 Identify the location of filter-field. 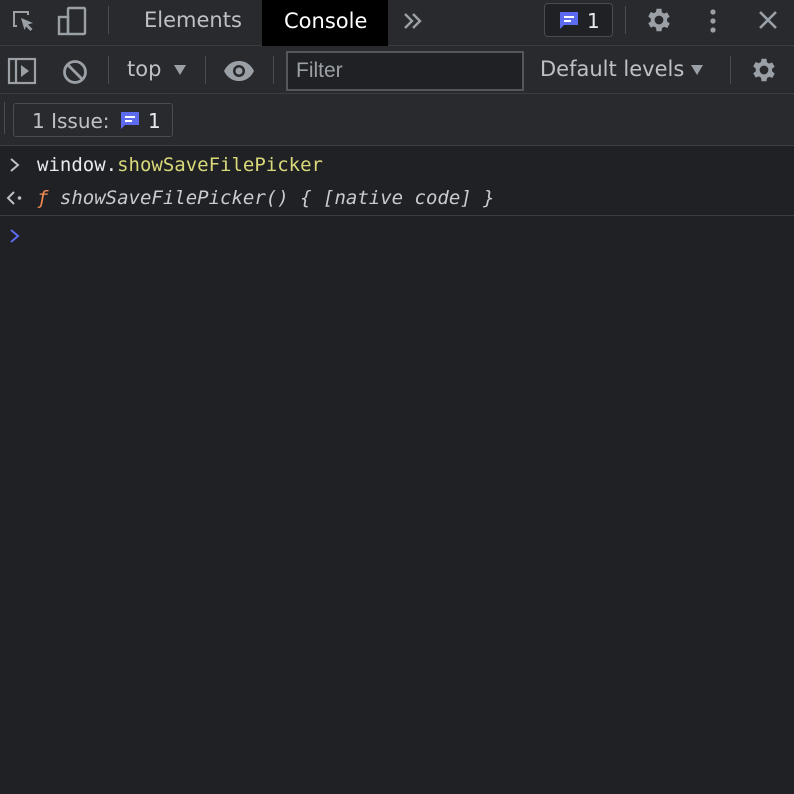
(405, 71).